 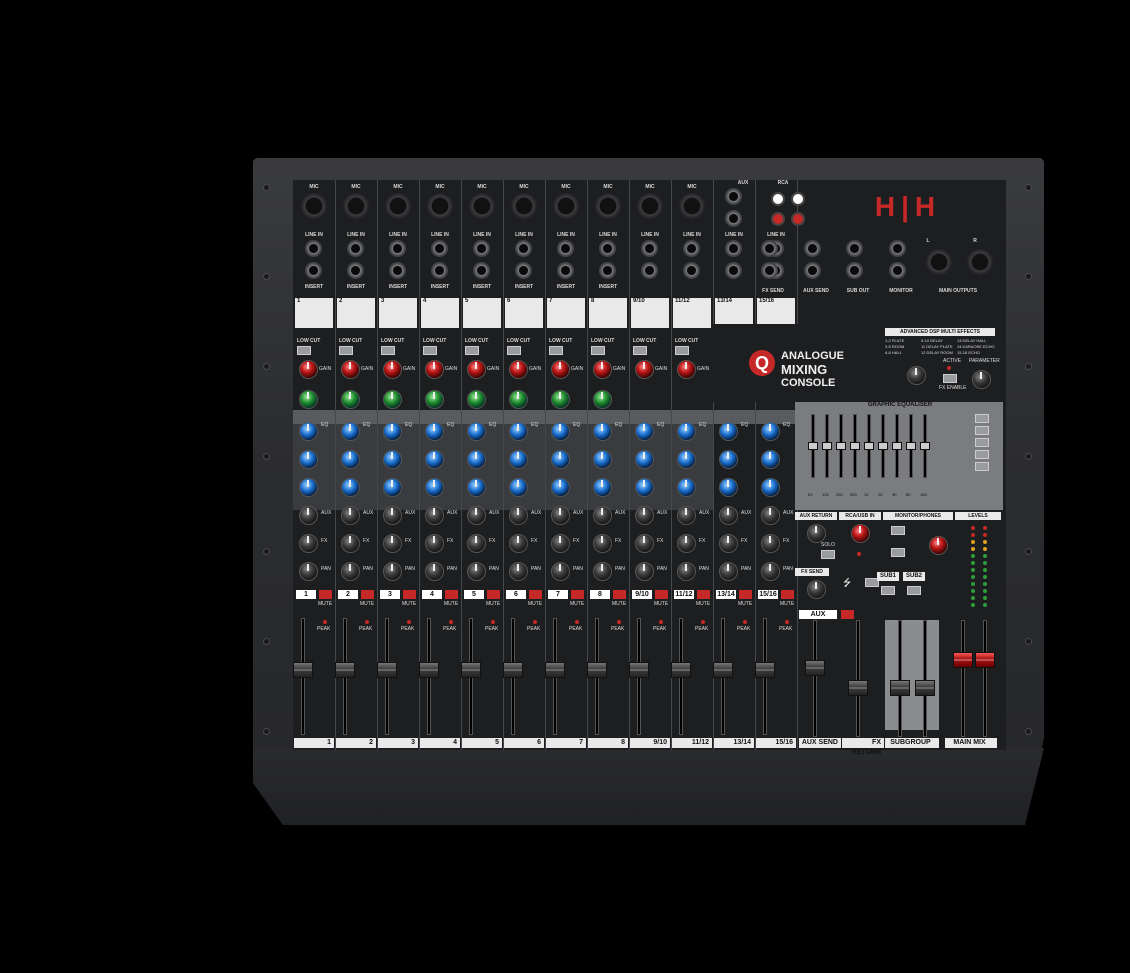 I want to click on main-output-right-xlr, so click(x=980, y=262).